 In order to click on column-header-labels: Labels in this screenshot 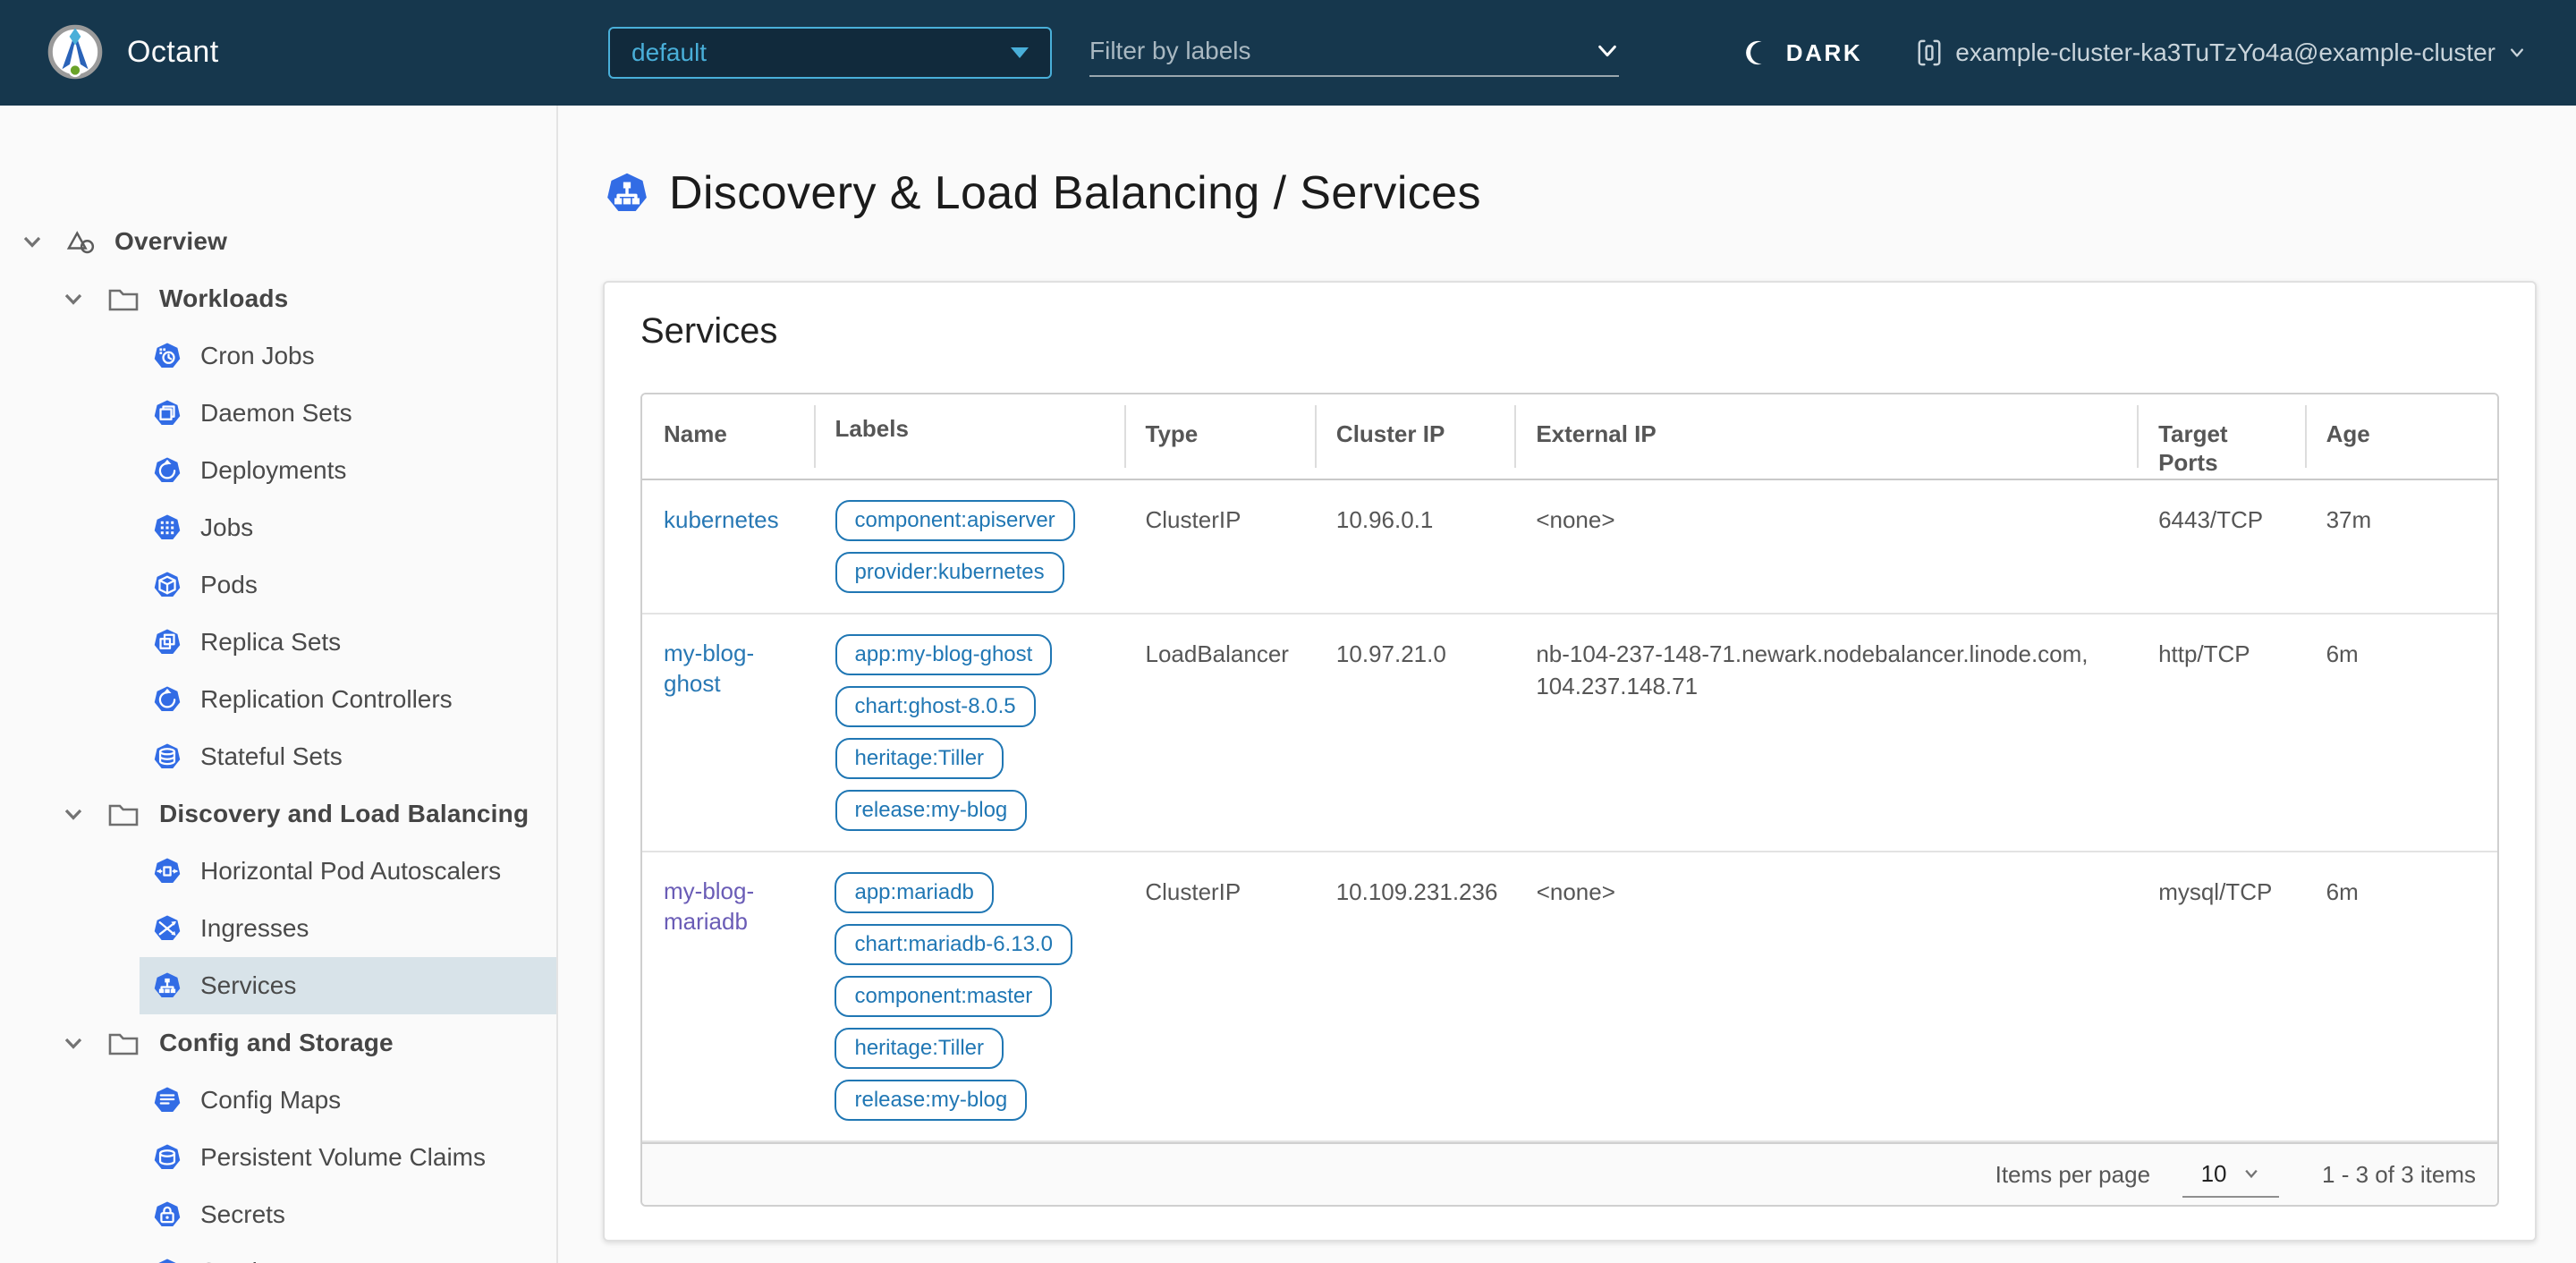, I will do `click(968, 436)`.